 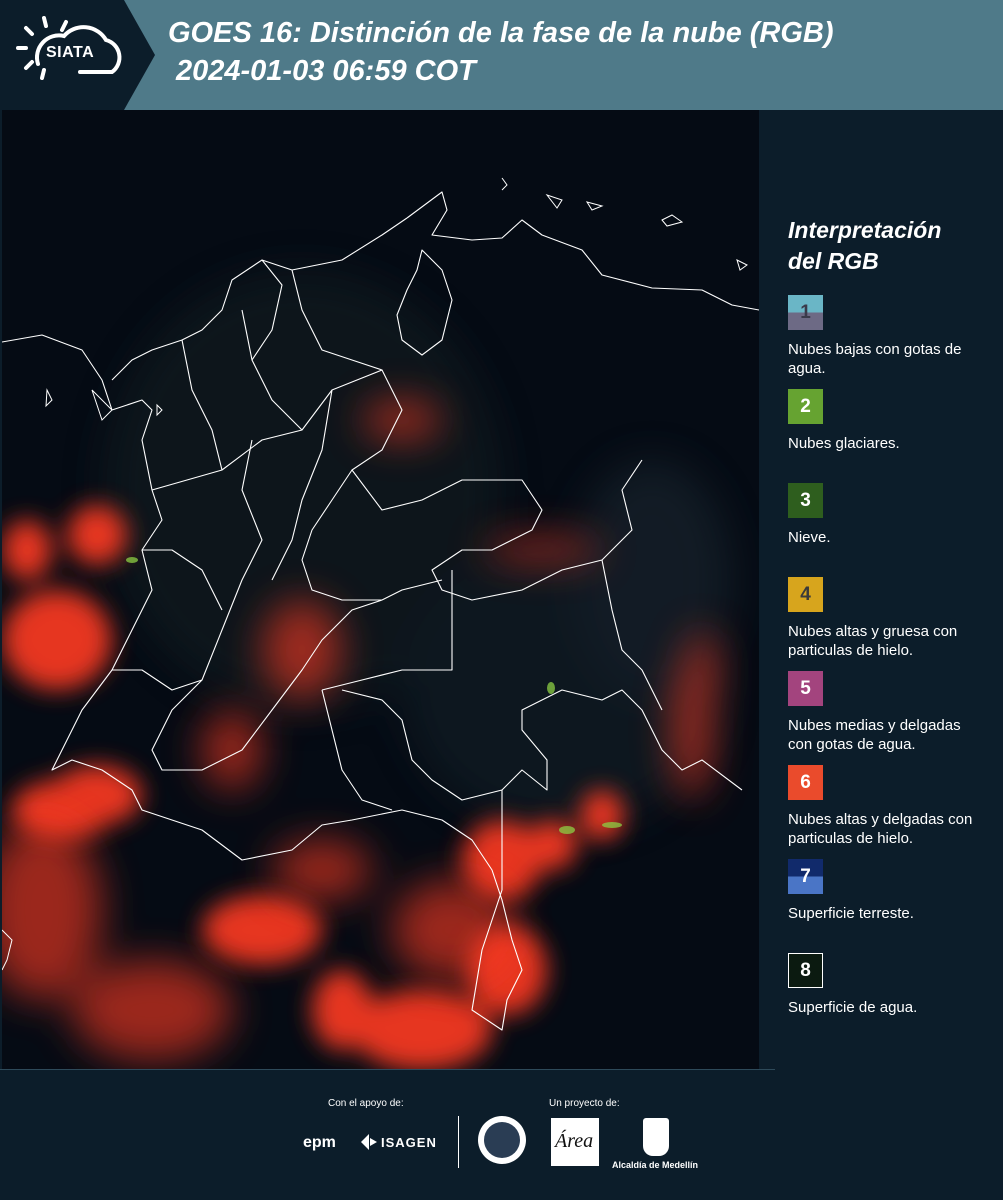 I want to click on legend-swatch: 8, so click(x=805, y=970).